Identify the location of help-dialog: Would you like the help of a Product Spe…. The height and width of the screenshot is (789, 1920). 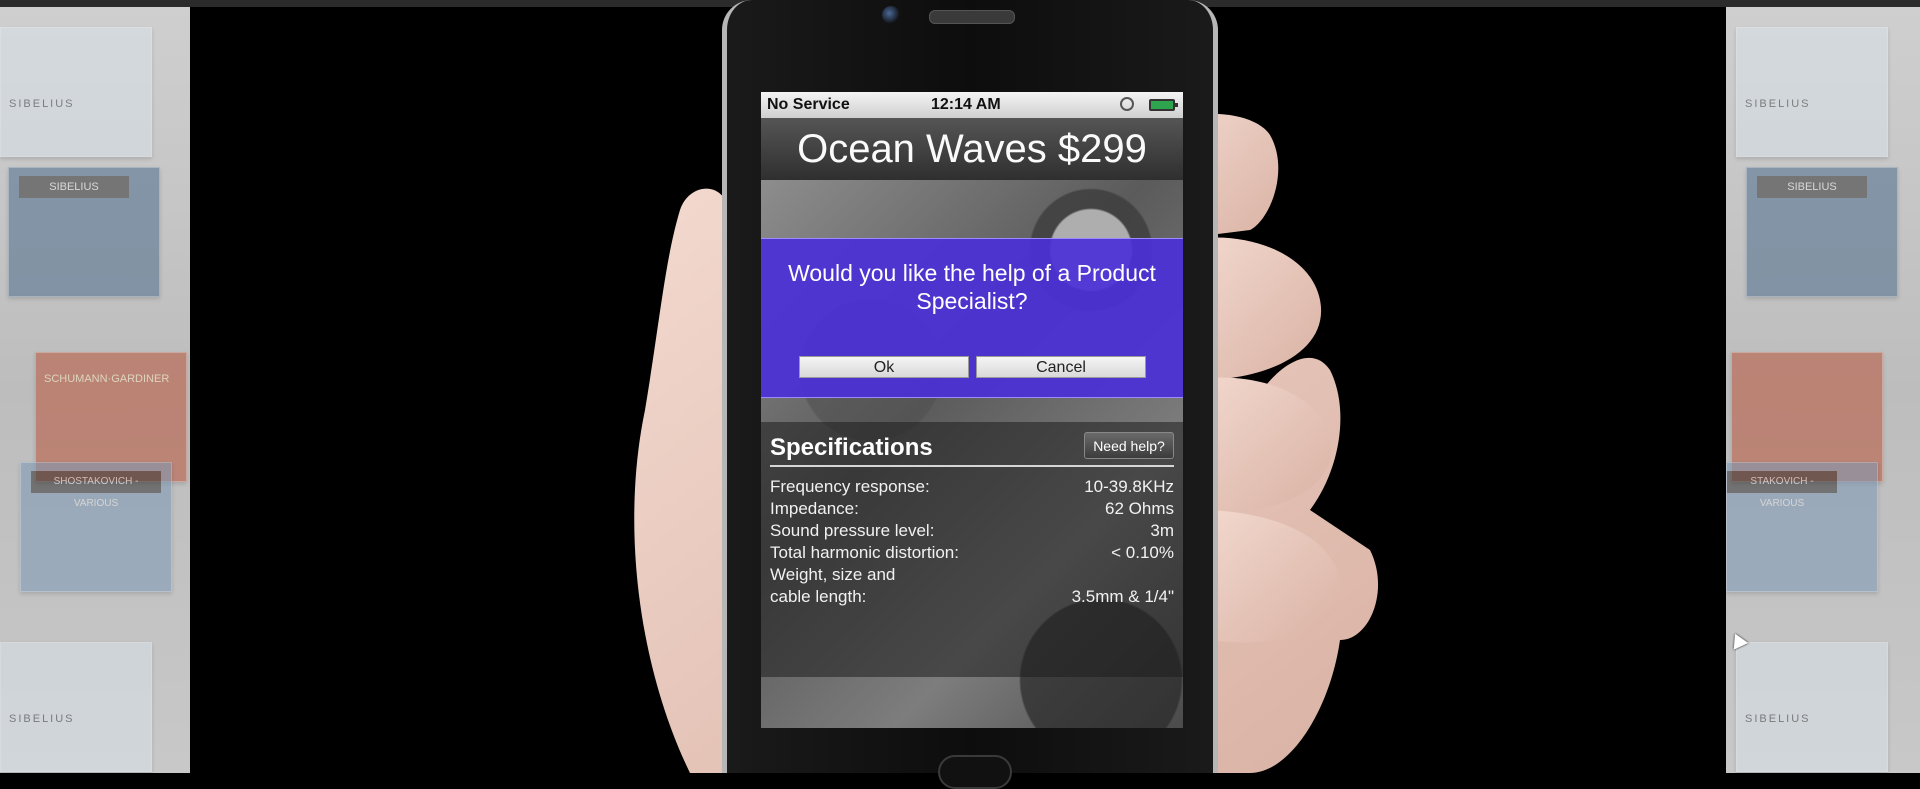
(972, 318).